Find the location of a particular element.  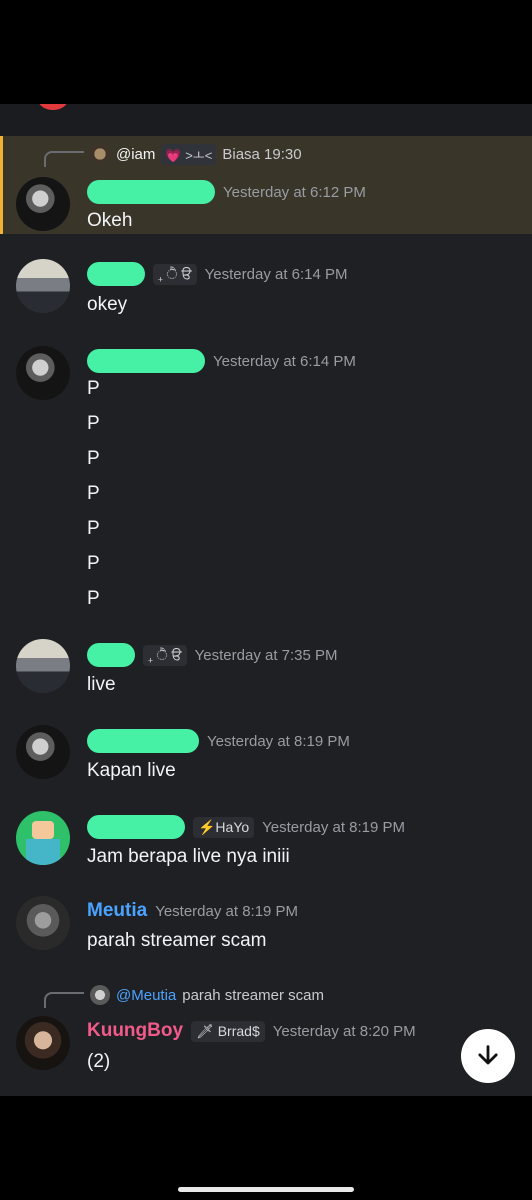

message-text: Kapan live is located at coordinates (131, 770).